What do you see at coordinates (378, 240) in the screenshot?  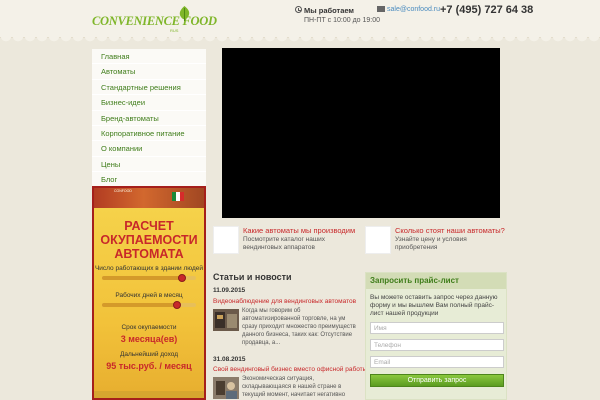 I see `service-prices-image` at bounding box center [378, 240].